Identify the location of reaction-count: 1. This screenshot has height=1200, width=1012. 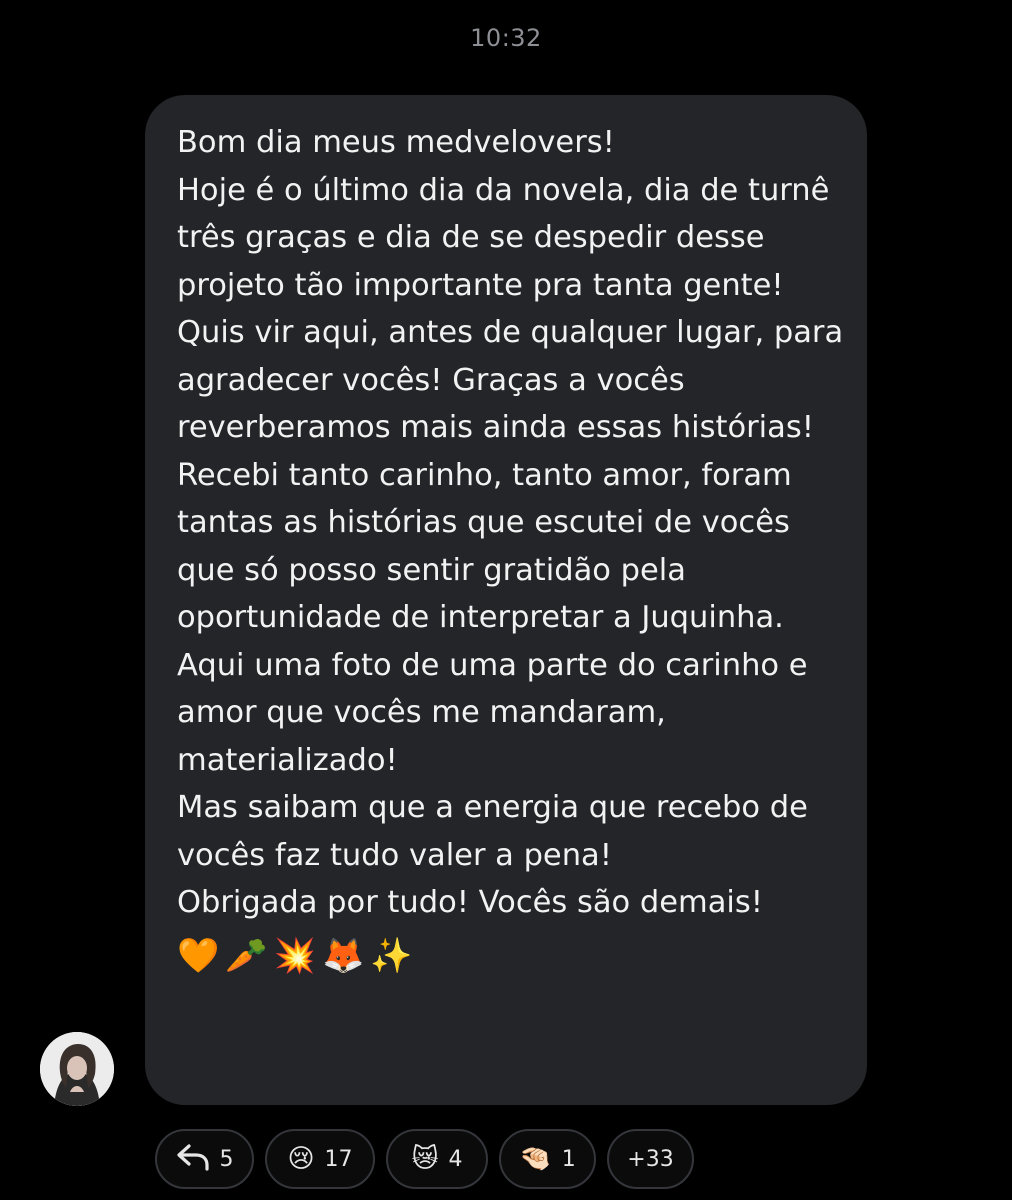
(568, 1159).